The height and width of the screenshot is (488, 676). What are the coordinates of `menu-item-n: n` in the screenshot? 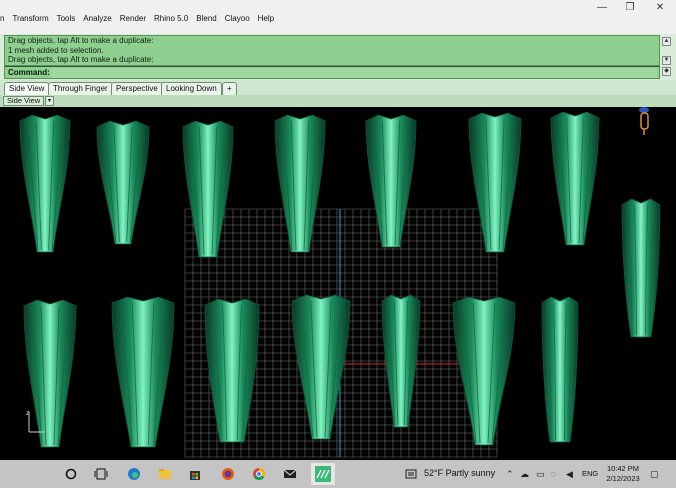 It's located at (2, 21).